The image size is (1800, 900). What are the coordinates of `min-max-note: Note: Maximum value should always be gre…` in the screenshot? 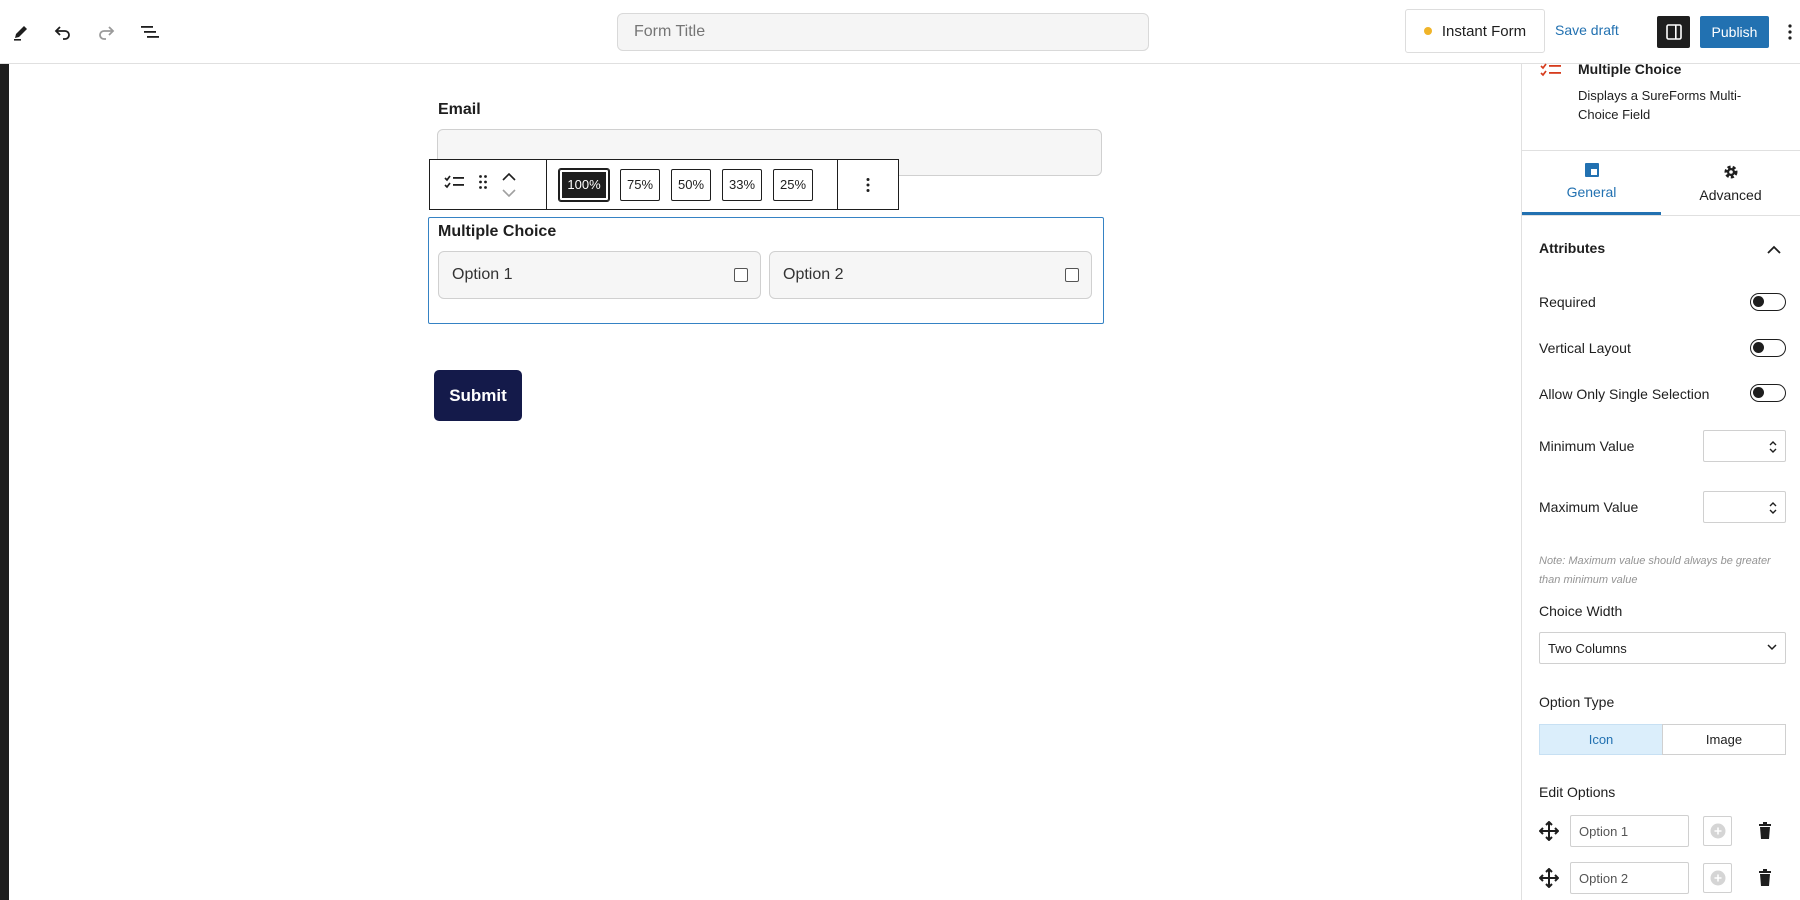 It's located at (1659, 571).